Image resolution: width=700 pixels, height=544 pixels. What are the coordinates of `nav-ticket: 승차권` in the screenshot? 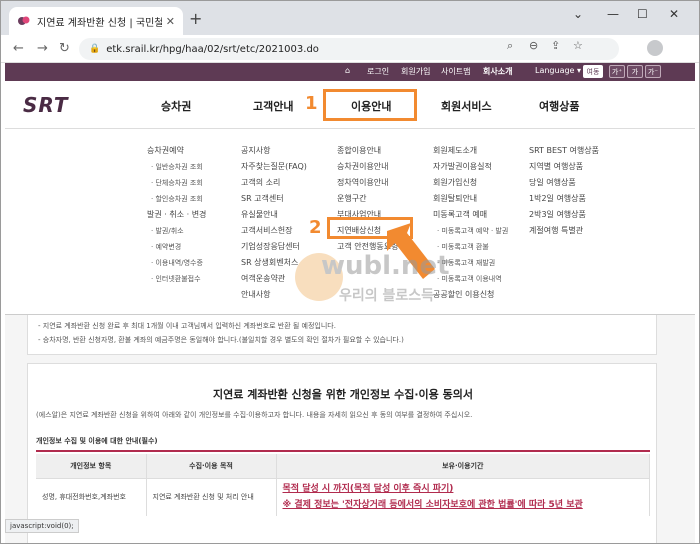 It's located at (176, 106).